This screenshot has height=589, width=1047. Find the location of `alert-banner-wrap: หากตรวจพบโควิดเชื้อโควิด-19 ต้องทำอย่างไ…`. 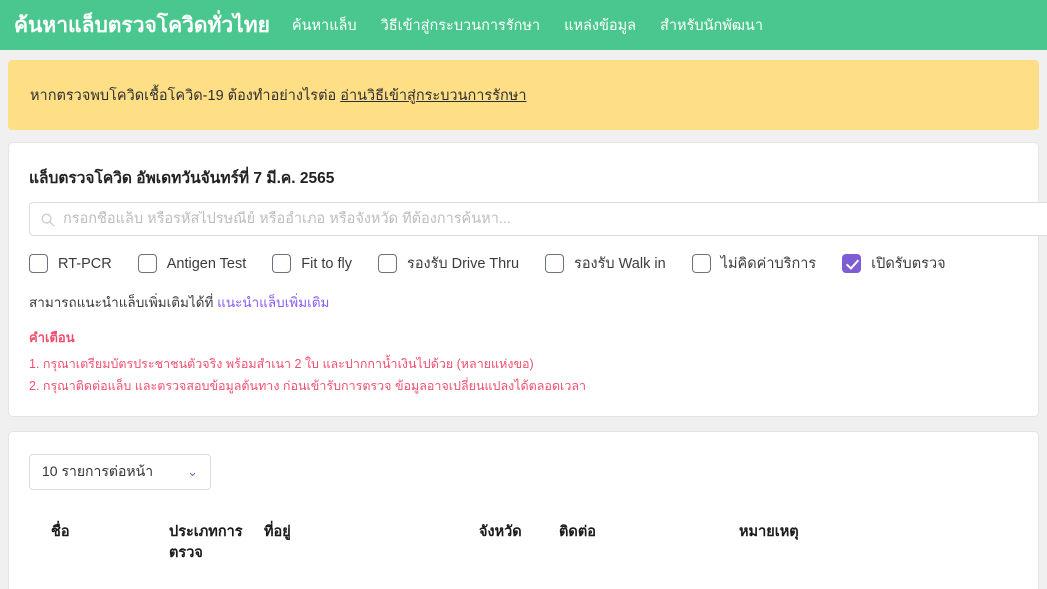

alert-banner-wrap: หากตรวจพบโควิดเชื้อโควิด-19 ต้องทำอย่างไ… is located at coordinates (523, 90).